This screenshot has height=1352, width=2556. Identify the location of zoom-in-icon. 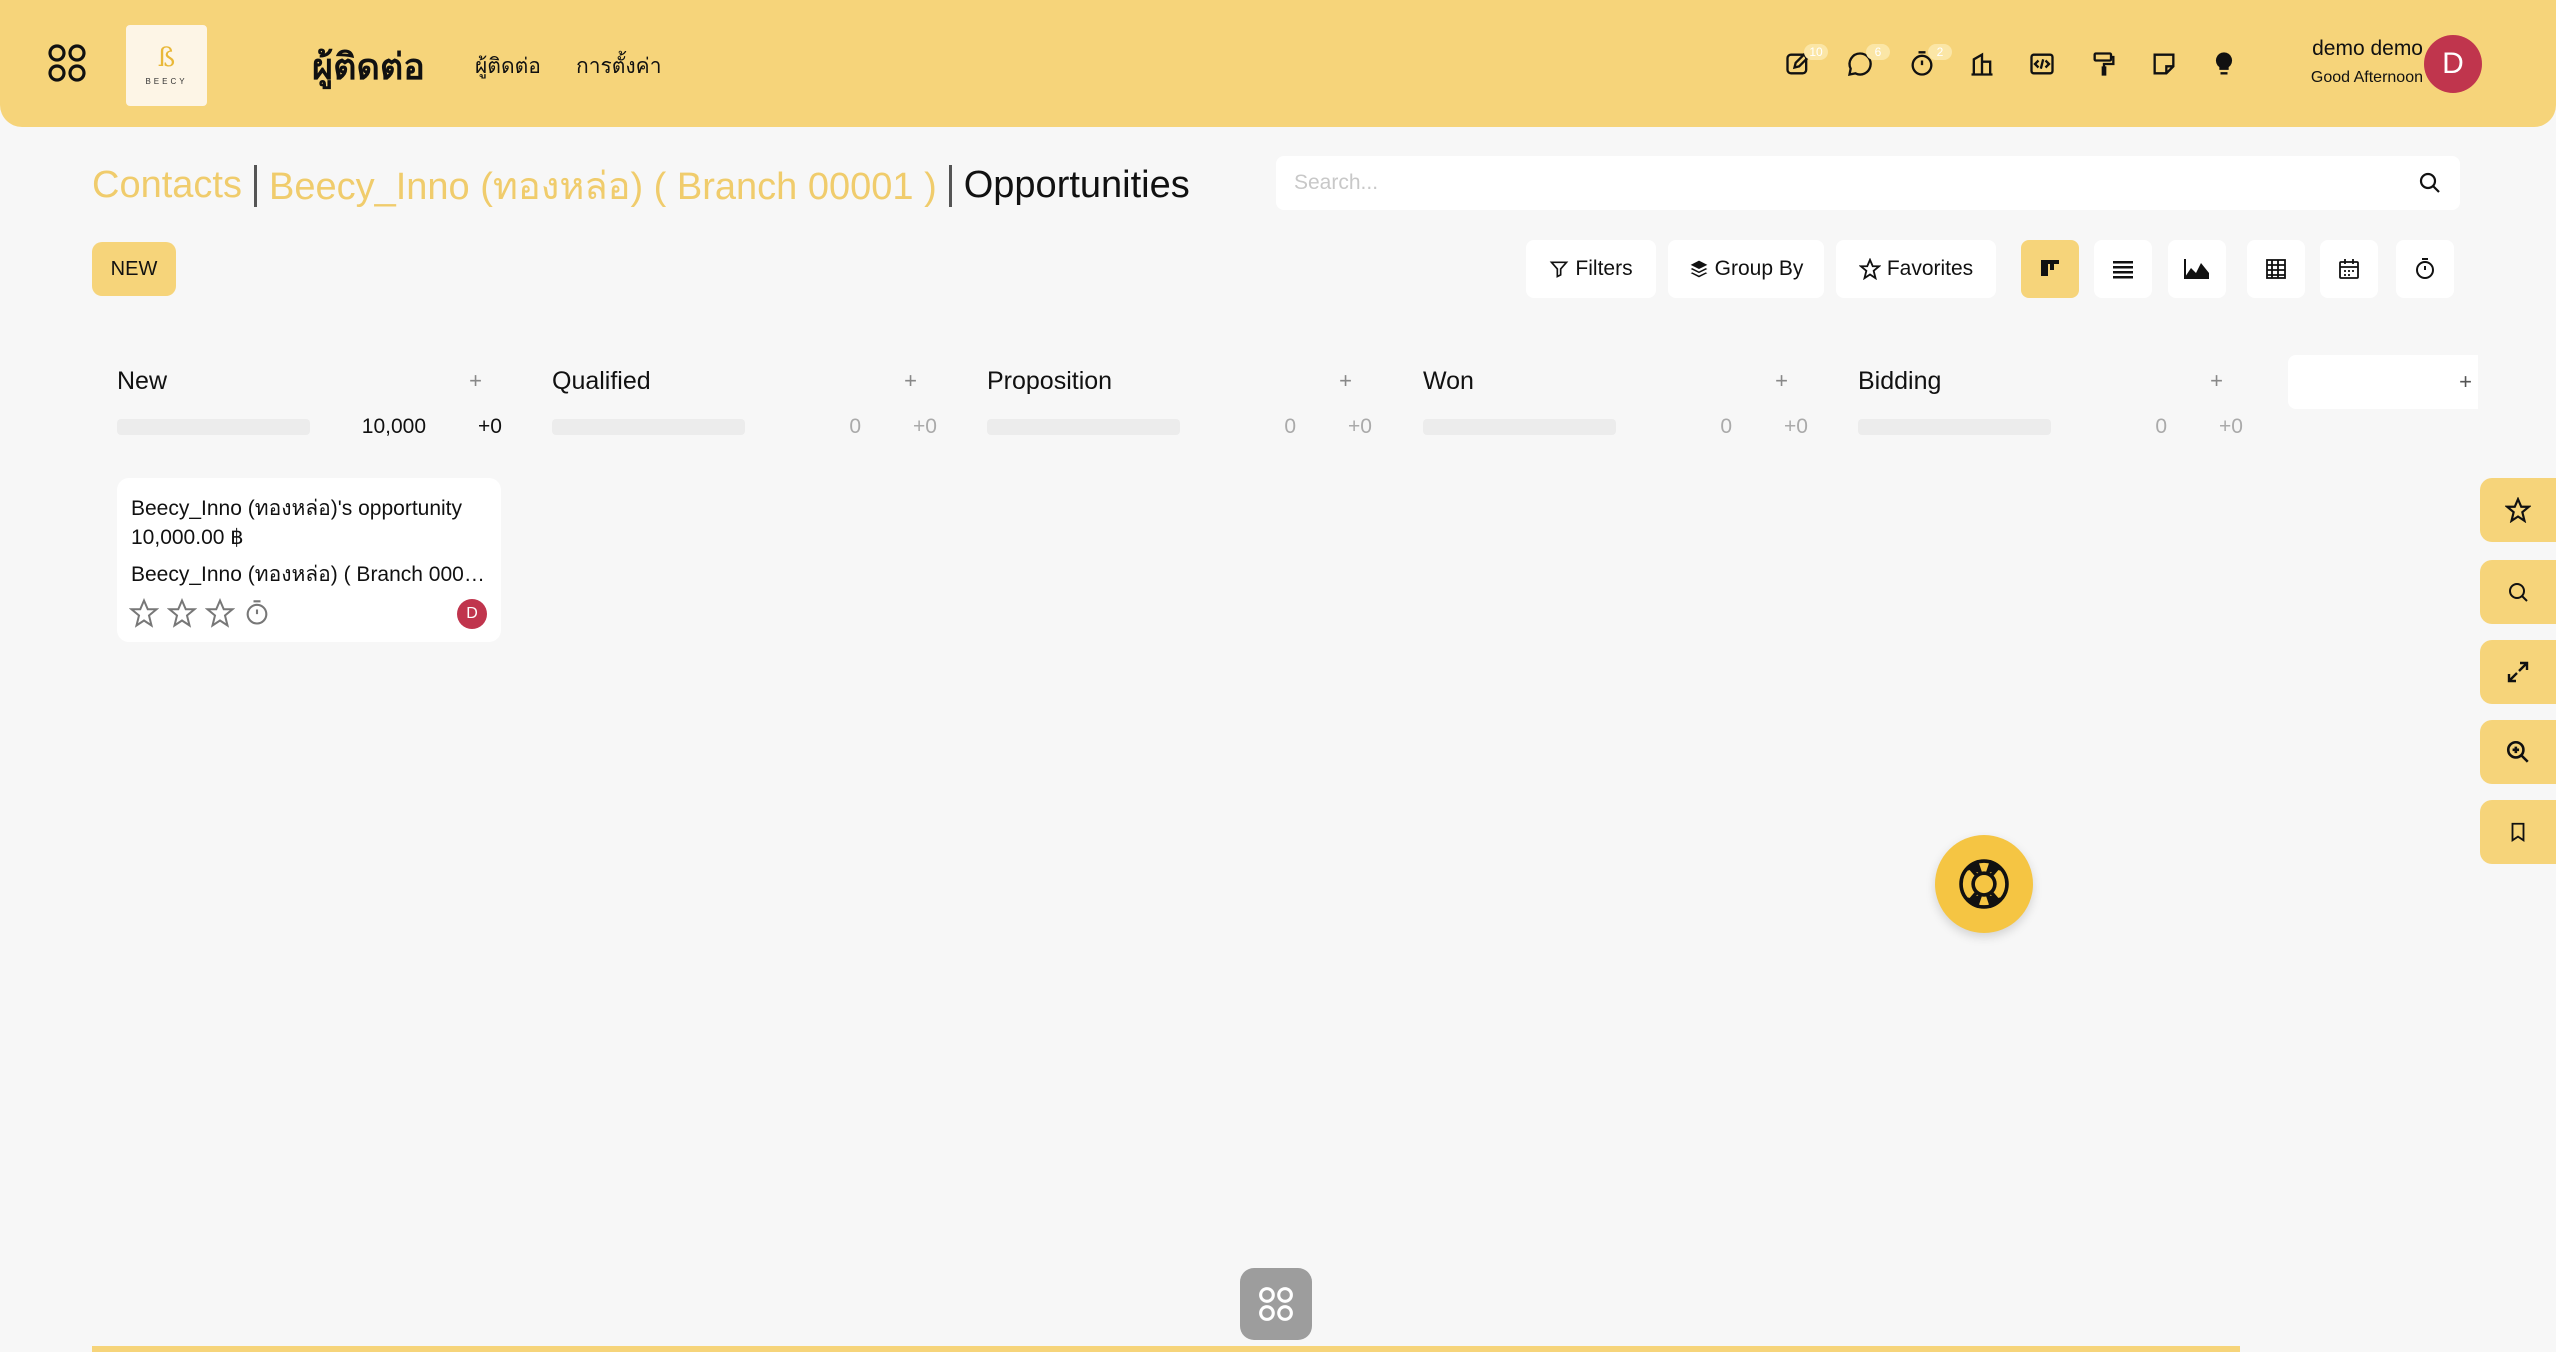
(2518, 752).